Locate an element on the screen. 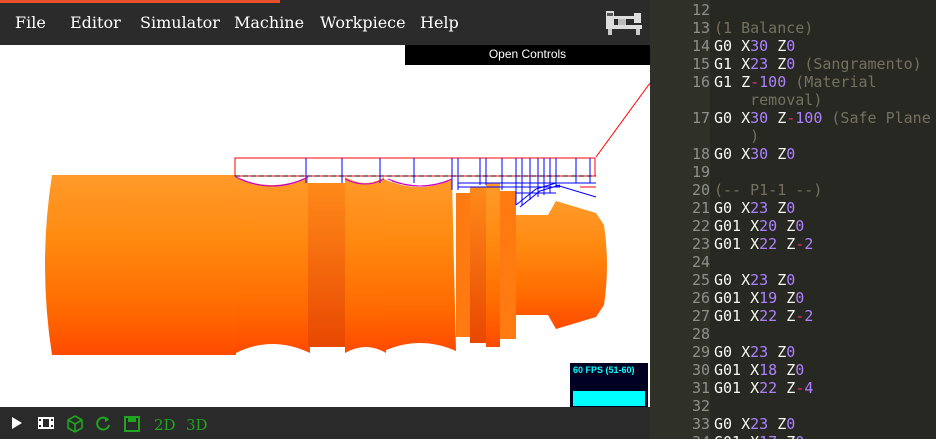 This screenshot has width=936, height=439. code-token: ) is located at coordinates (737, 136).